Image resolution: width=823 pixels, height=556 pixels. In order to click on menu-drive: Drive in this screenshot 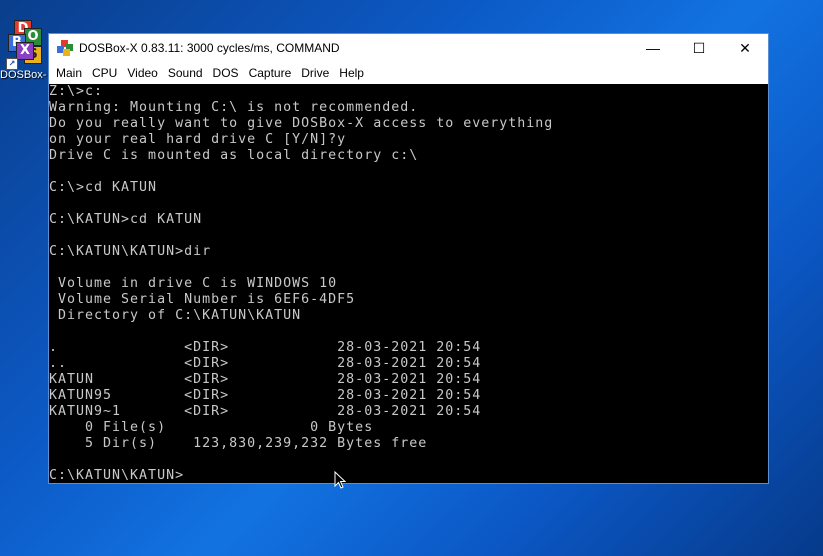, I will do `click(315, 73)`.